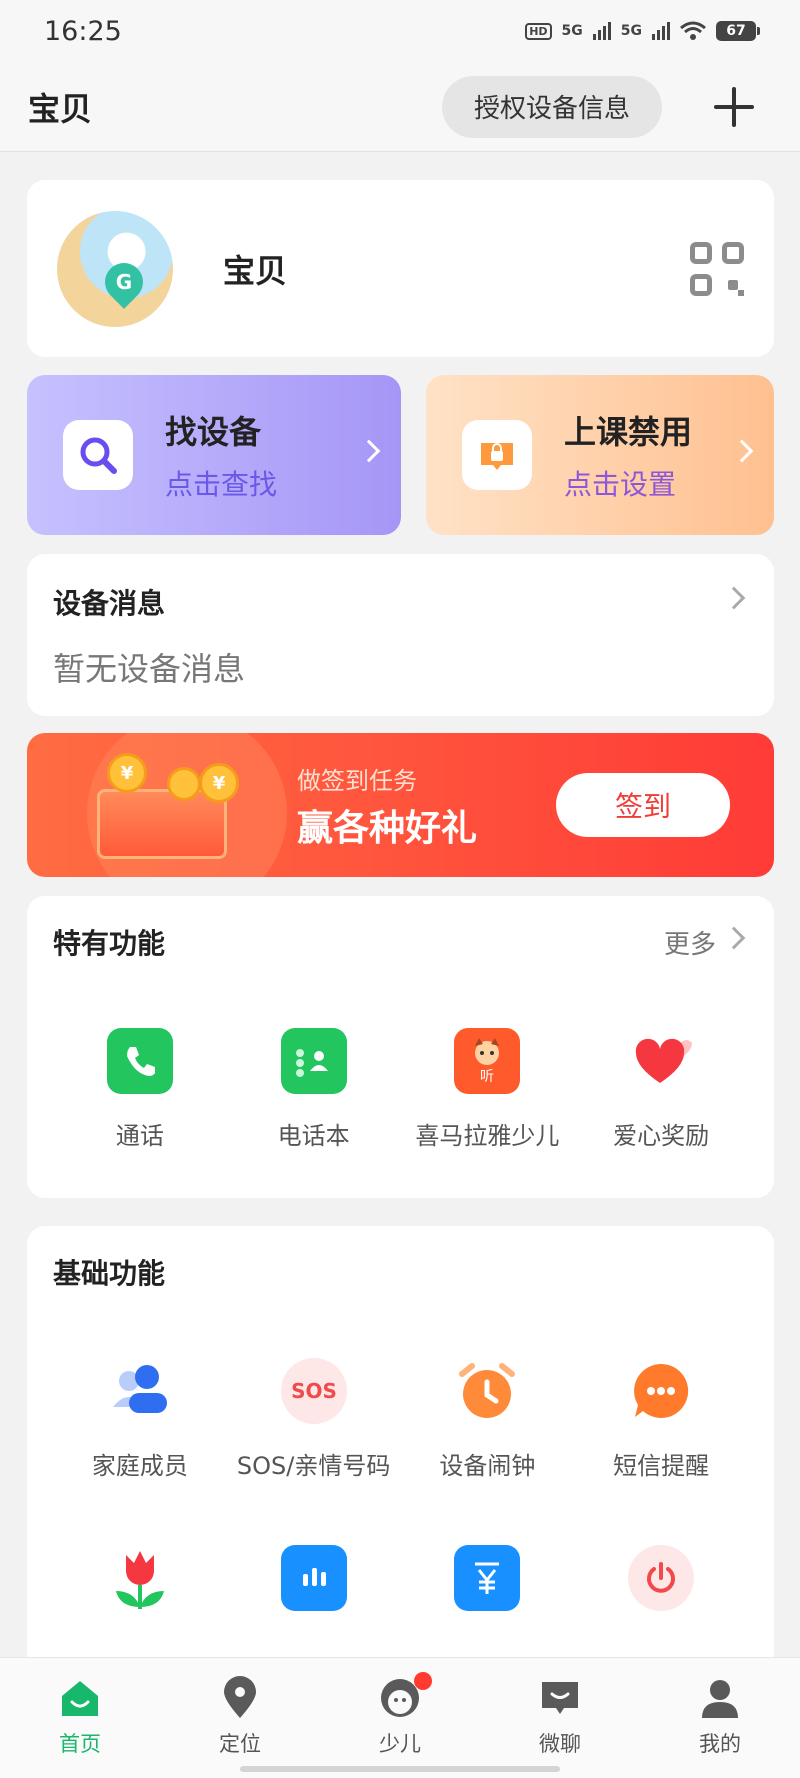 This screenshot has height=1778, width=800. I want to click on find-device-subtitle: 点击查找, so click(221, 484).